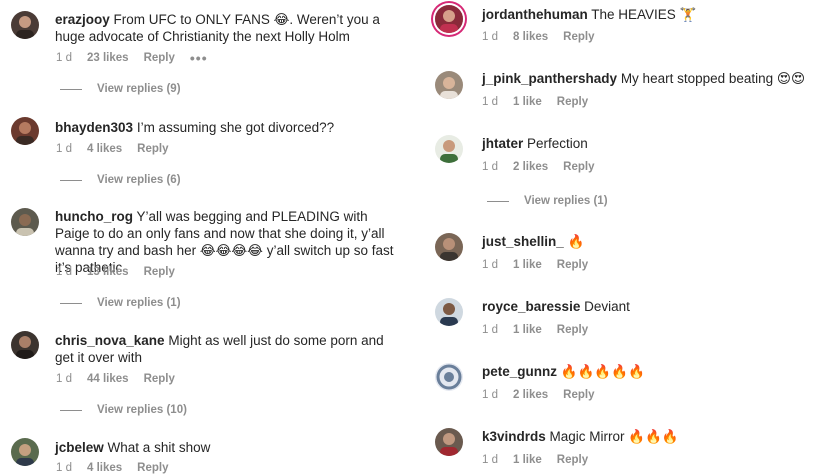 The width and height of the screenshot is (840, 474). I want to click on username: pete_gunnz, so click(519, 371).